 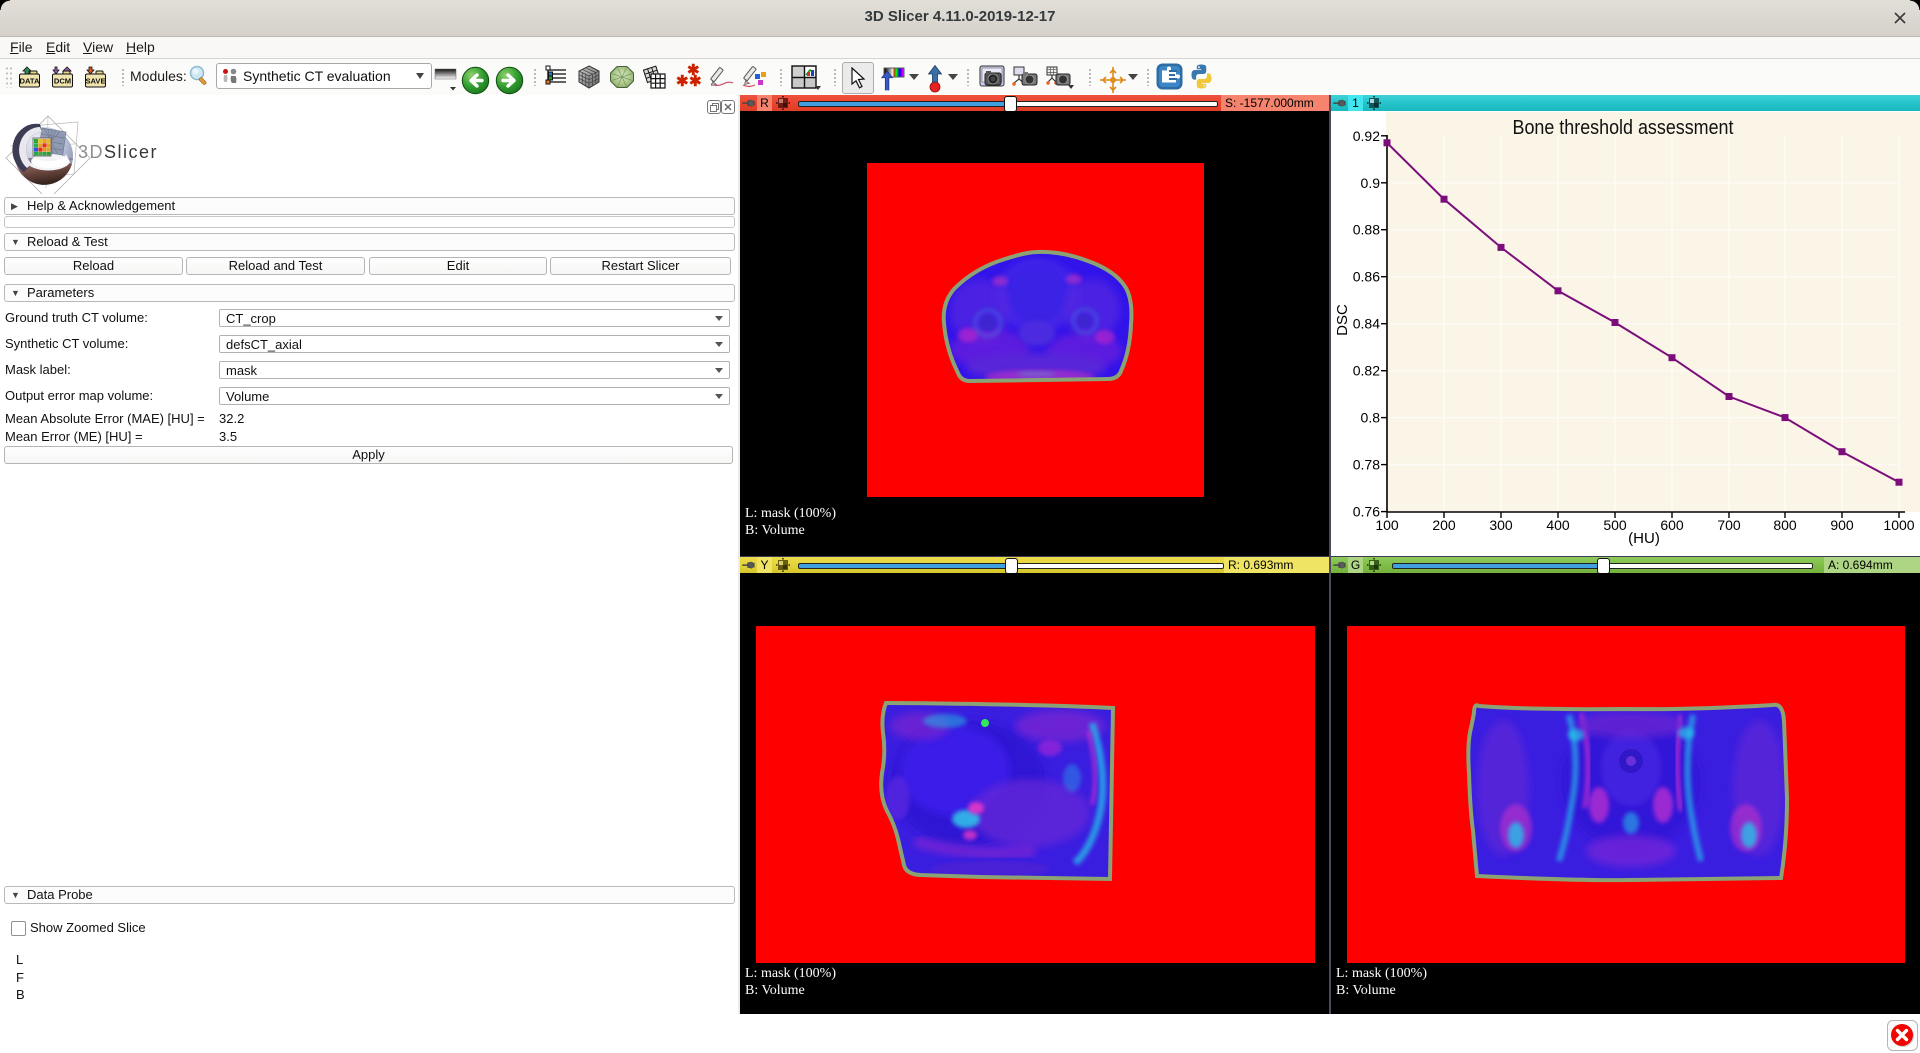 What do you see at coordinates (62, 81) in the screenshot?
I see `svg-text: DCM` at bounding box center [62, 81].